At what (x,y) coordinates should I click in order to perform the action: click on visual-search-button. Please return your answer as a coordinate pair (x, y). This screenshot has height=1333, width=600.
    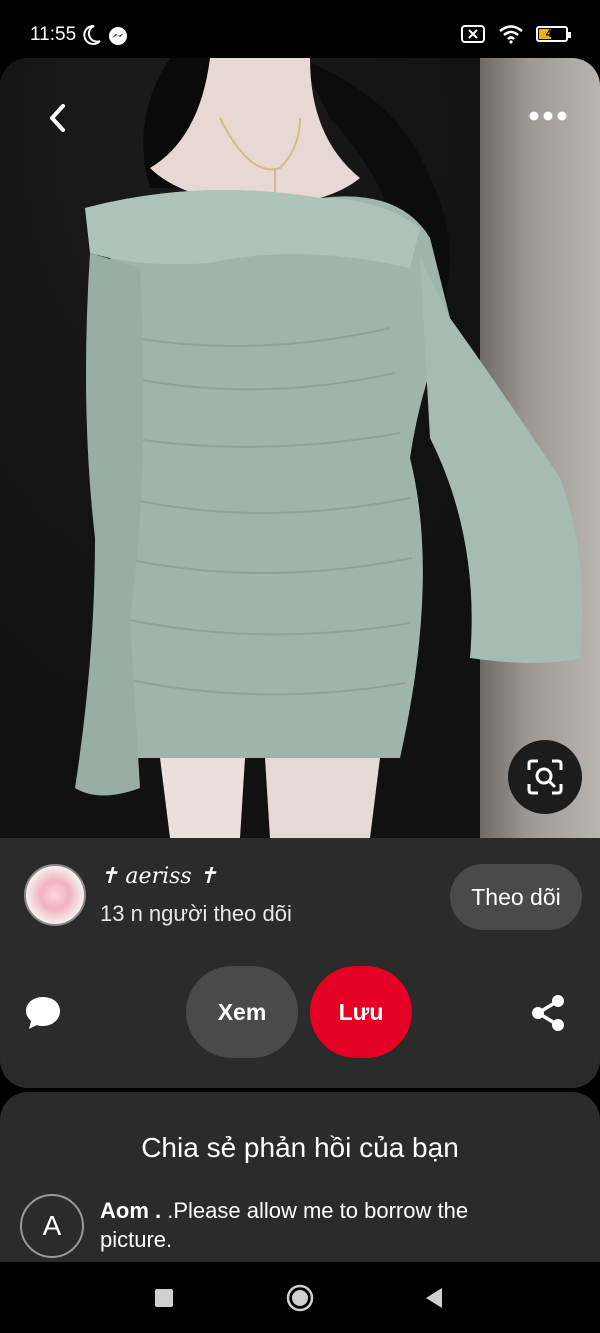
    Looking at the image, I should click on (545, 777).